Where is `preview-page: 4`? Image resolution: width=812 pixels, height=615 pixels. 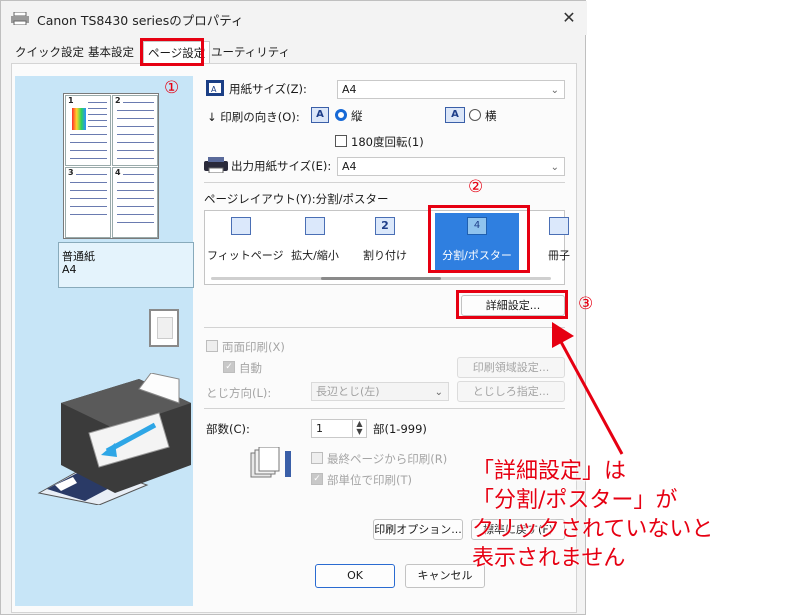
preview-page: 4 is located at coordinates (135, 202).